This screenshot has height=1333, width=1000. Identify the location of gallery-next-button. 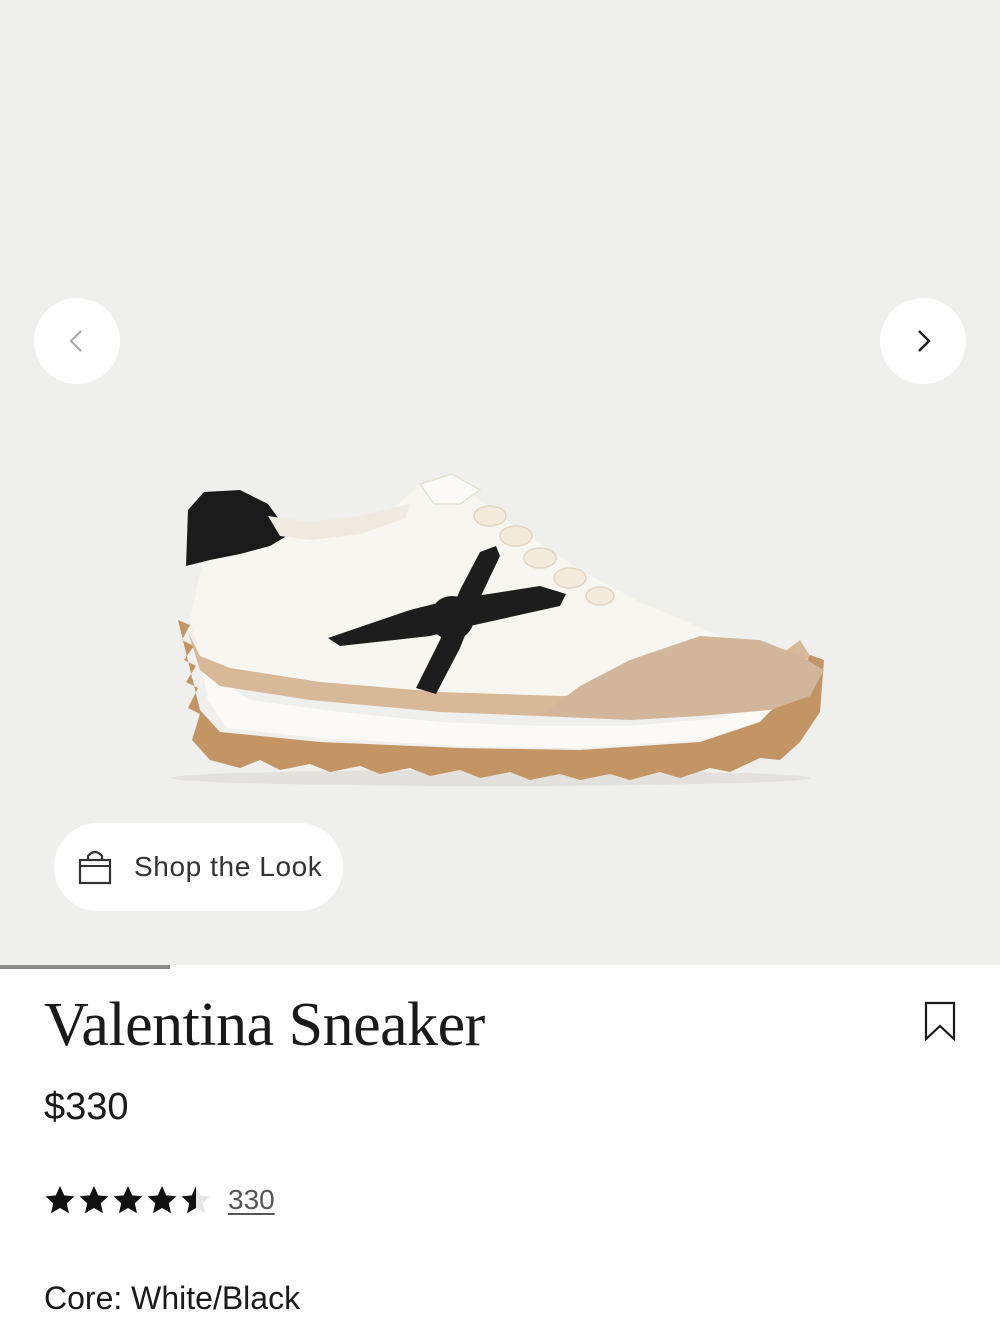
(923, 341).